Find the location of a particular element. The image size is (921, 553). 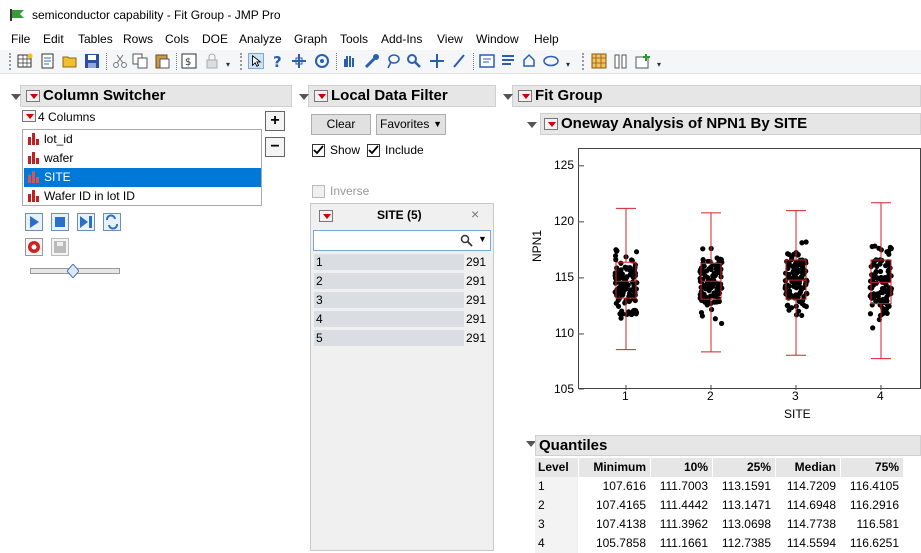

menu-window: Window is located at coordinates (497, 39).